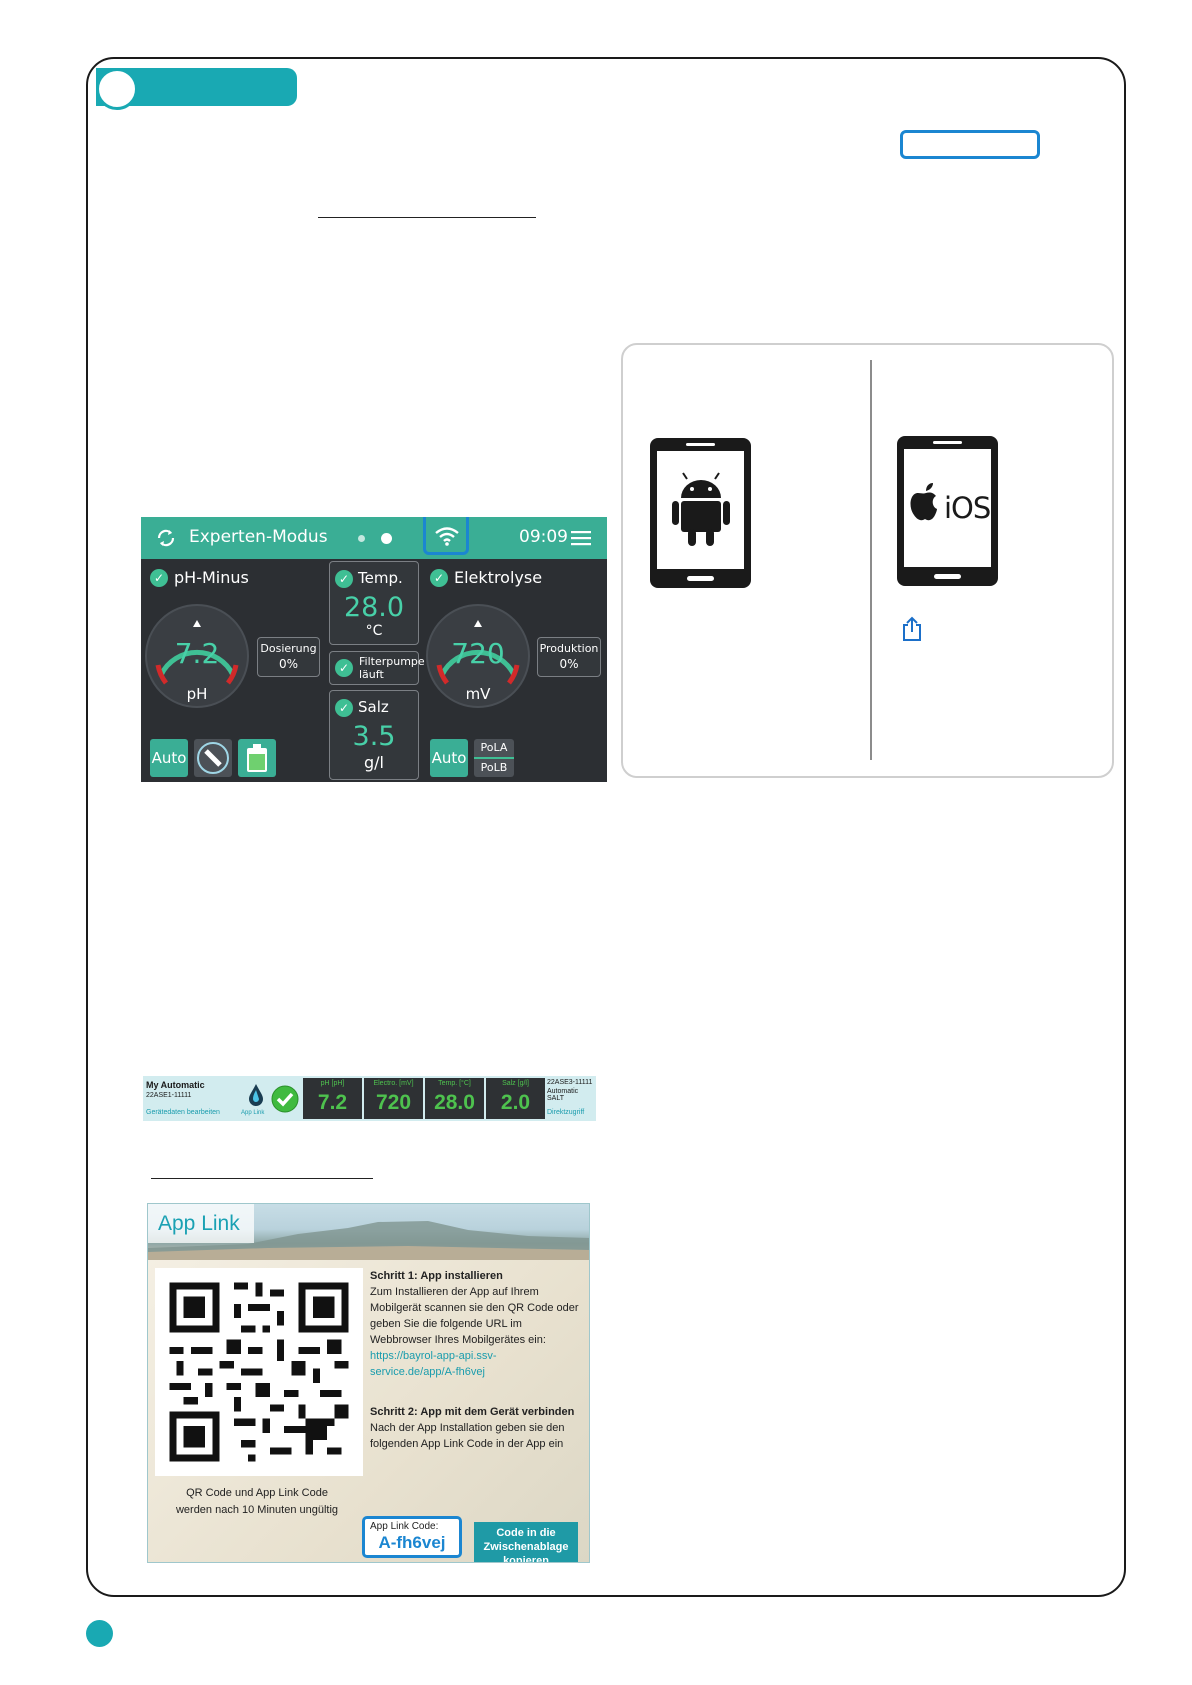  Describe the element at coordinates (970, 144) in the screenshot. I see `highlight-outline` at that location.